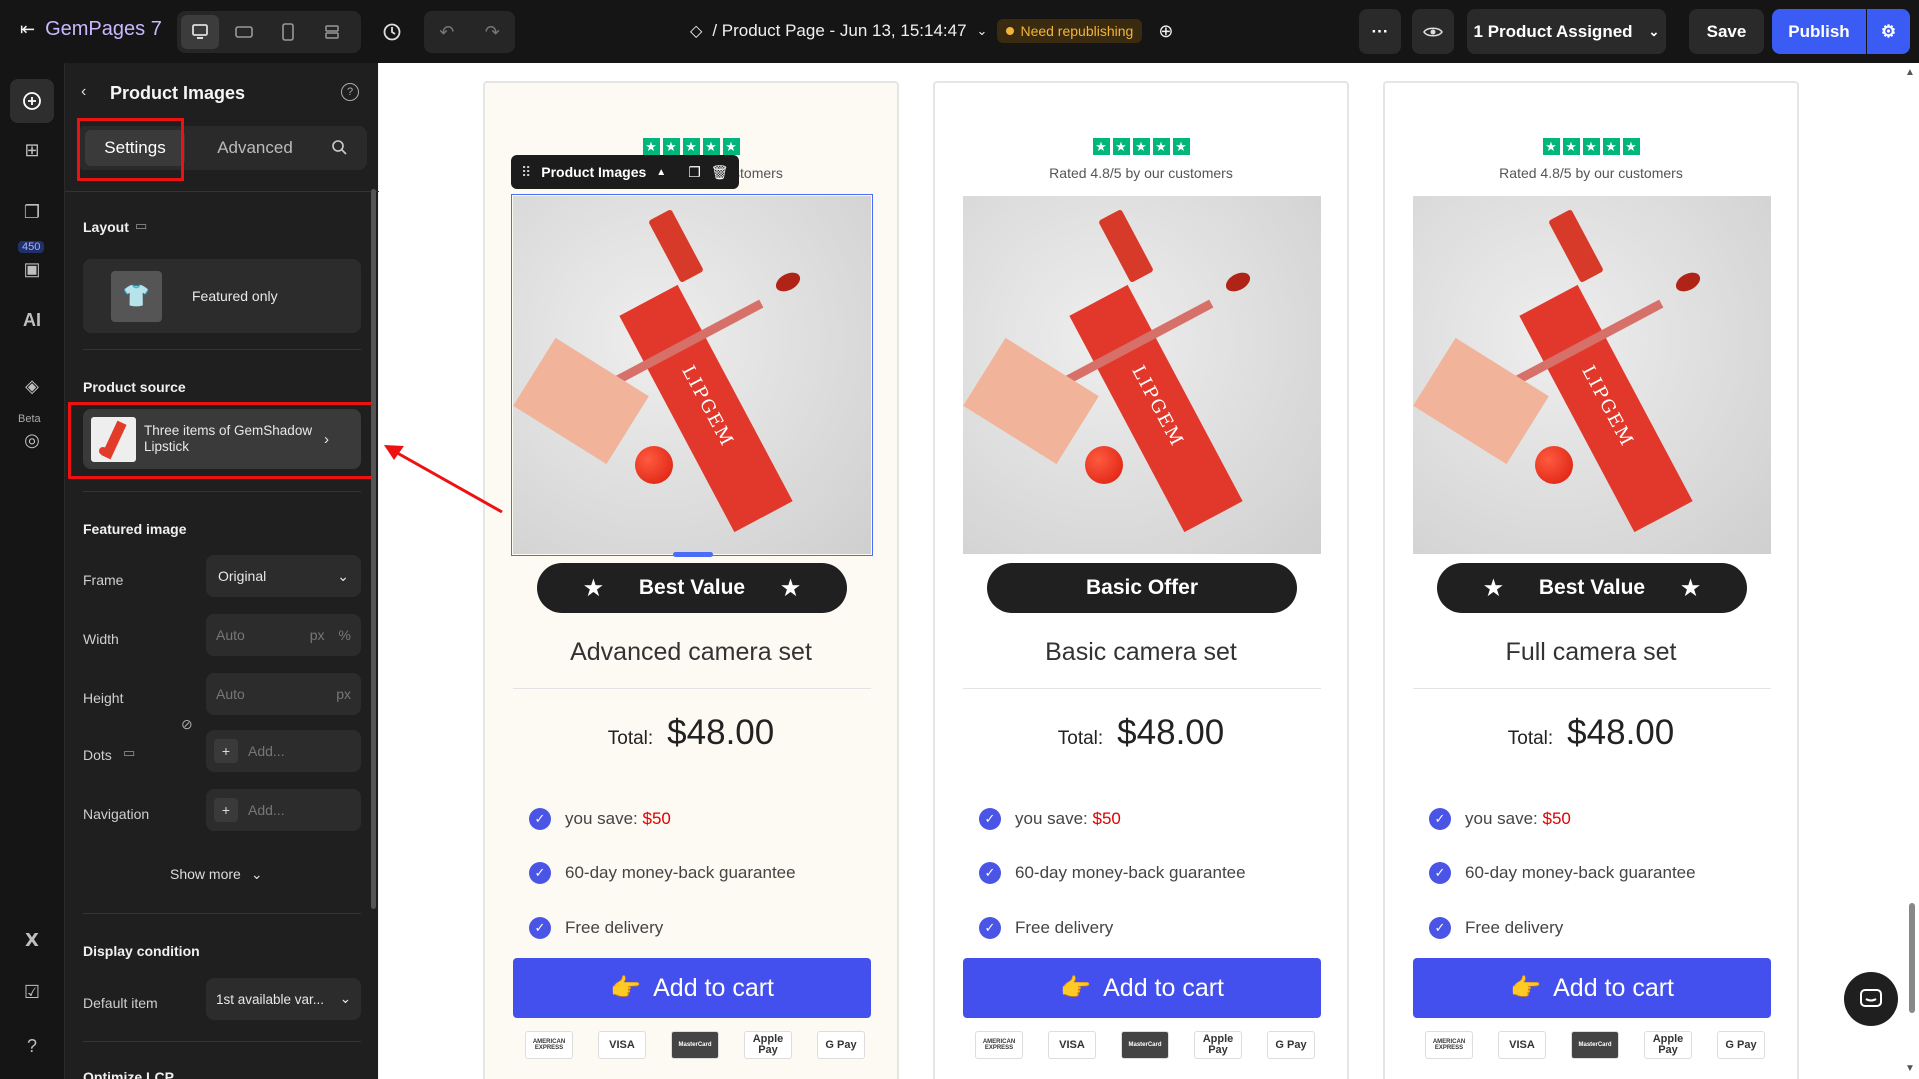 The image size is (1919, 1079). I want to click on product-name: Basic camera set, so click(1141, 652).